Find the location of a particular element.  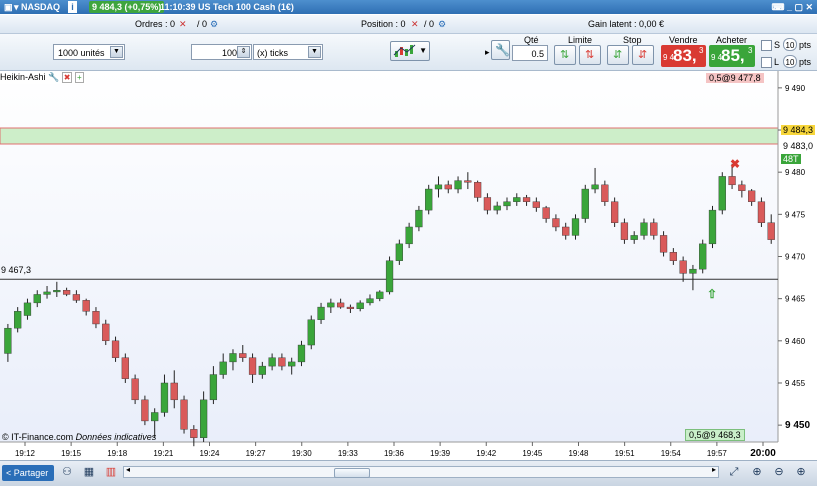

window-controls: ⌨ _ ▢ ✕ is located at coordinates (792, 7).